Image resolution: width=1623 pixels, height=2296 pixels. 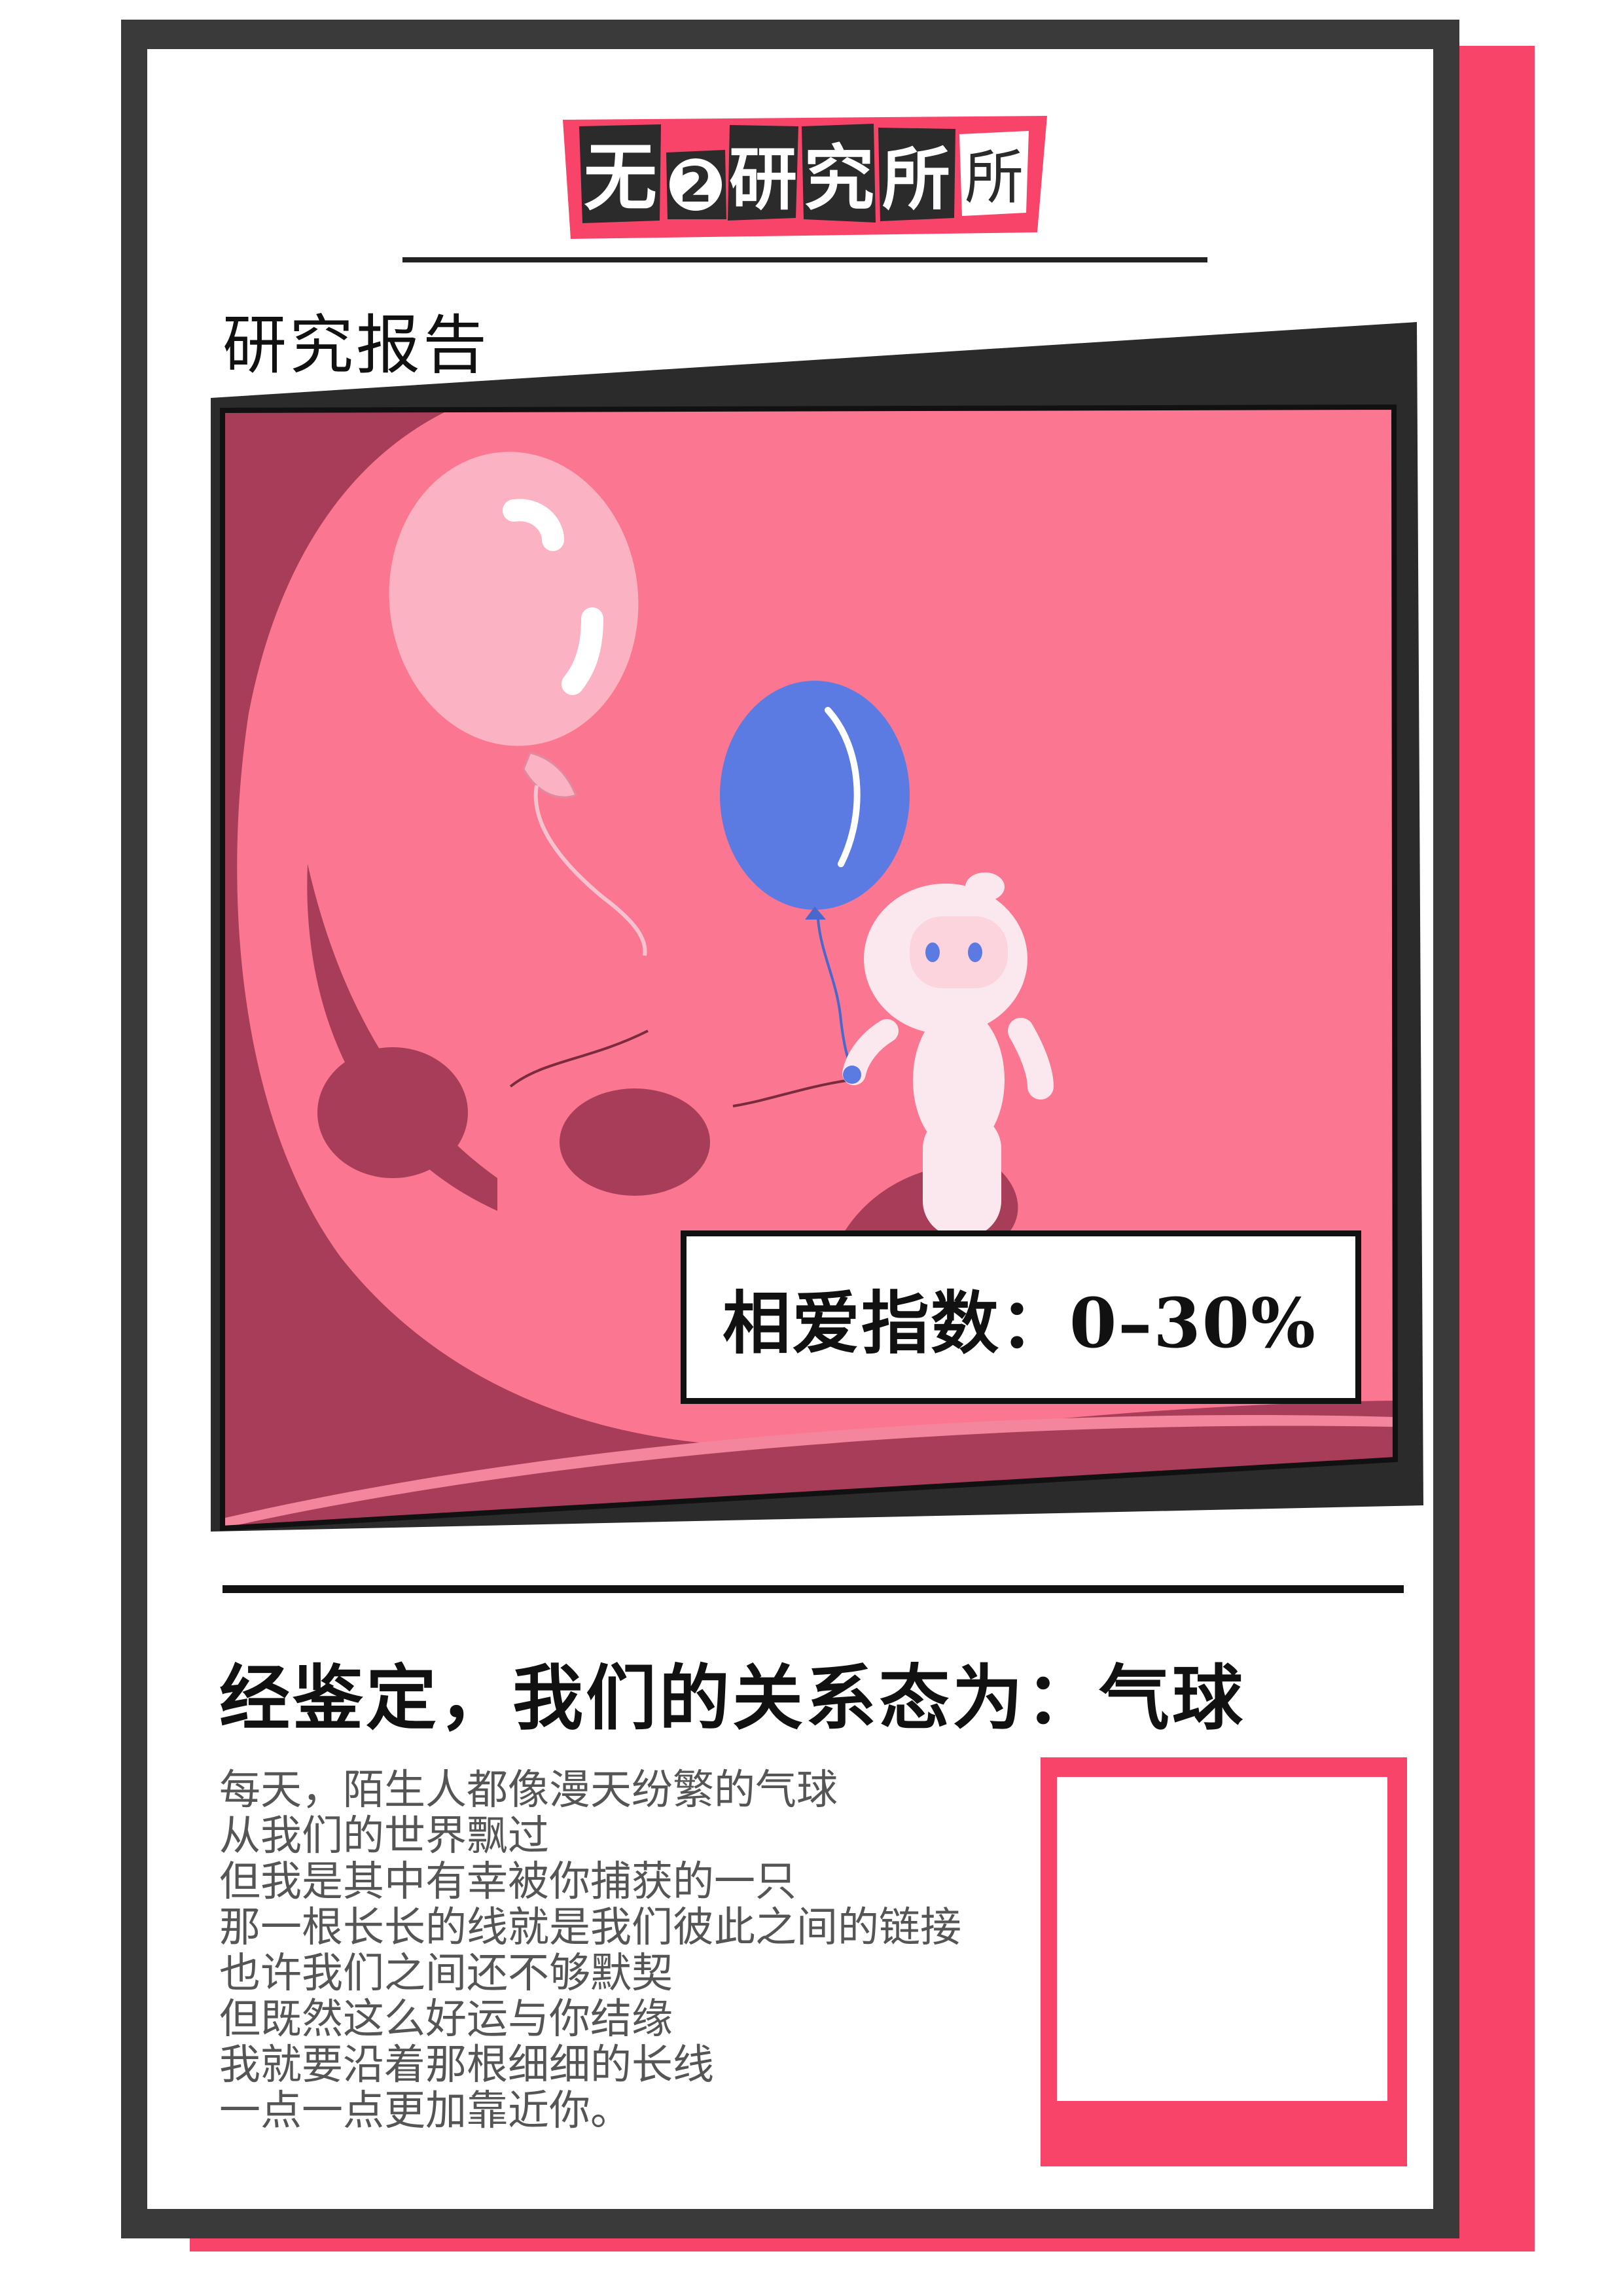 I want to click on poem-line: 我就要沿着那根细细的长线, so click(x=467, y=2065).